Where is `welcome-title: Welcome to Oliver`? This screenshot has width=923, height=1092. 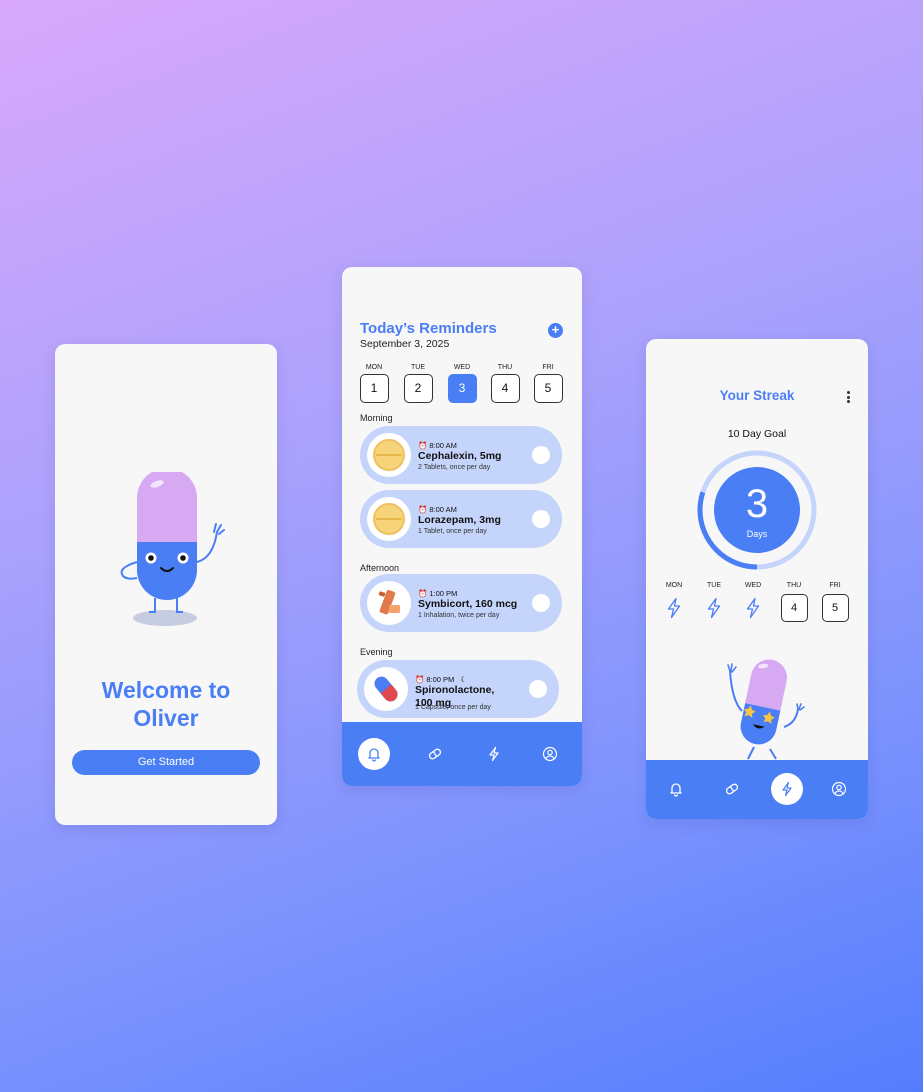 welcome-title: Welcome to Oliver is located at coordinates (166, 704).